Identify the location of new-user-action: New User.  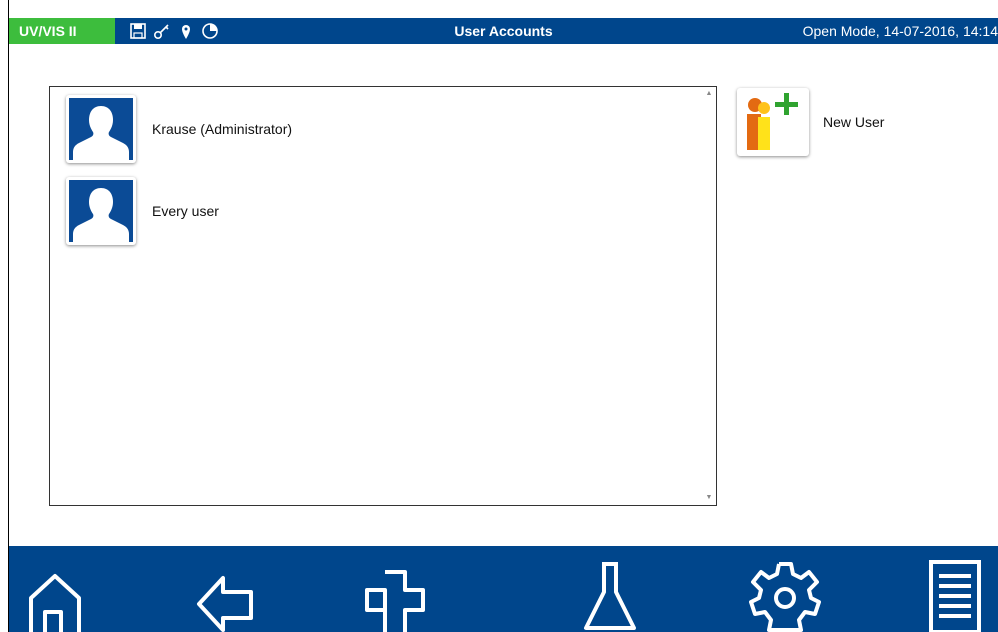
(810, 122).